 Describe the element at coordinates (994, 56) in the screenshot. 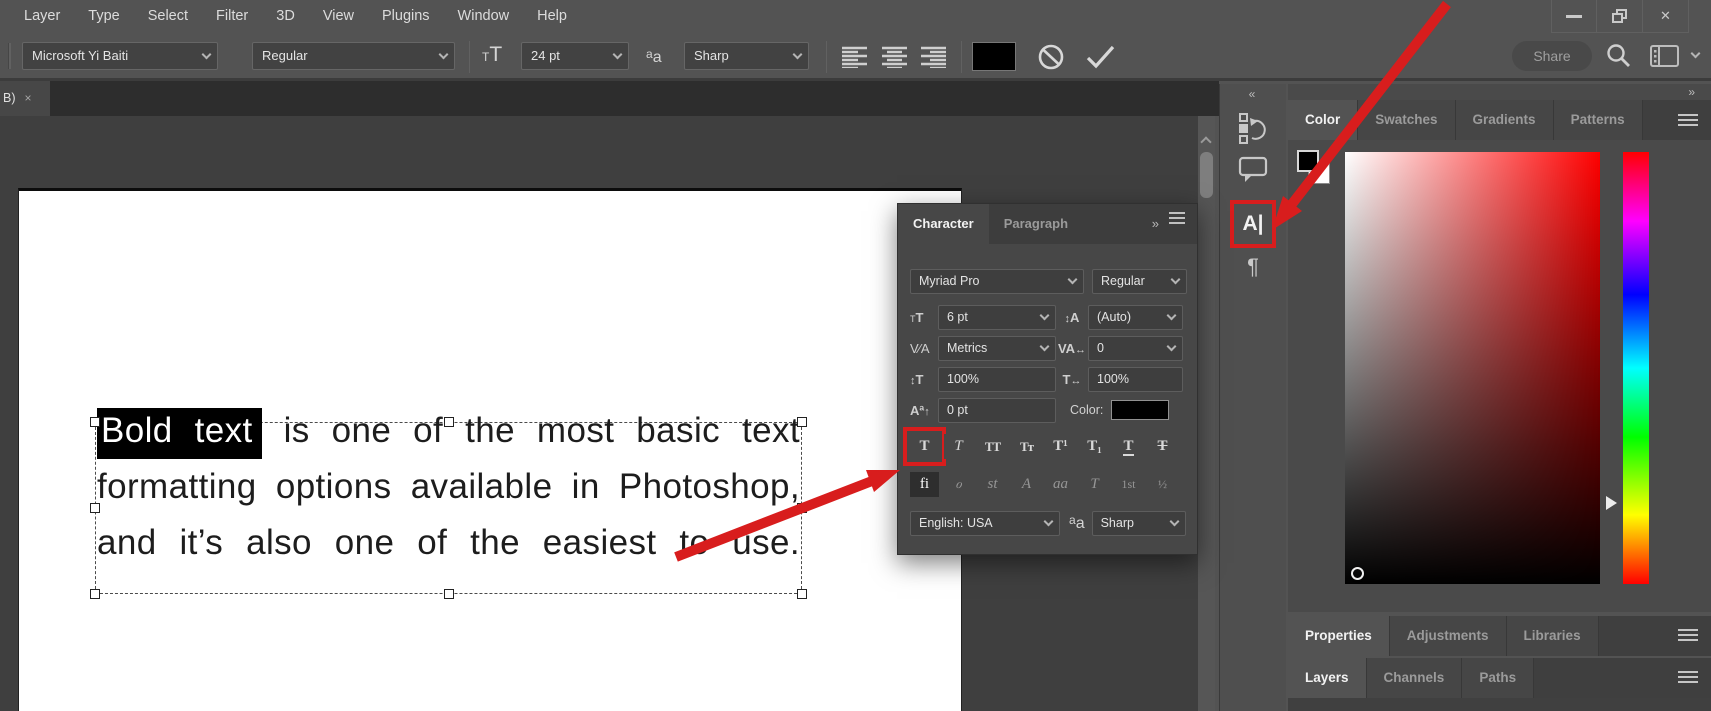

I see `text-color-swatch` at that location.